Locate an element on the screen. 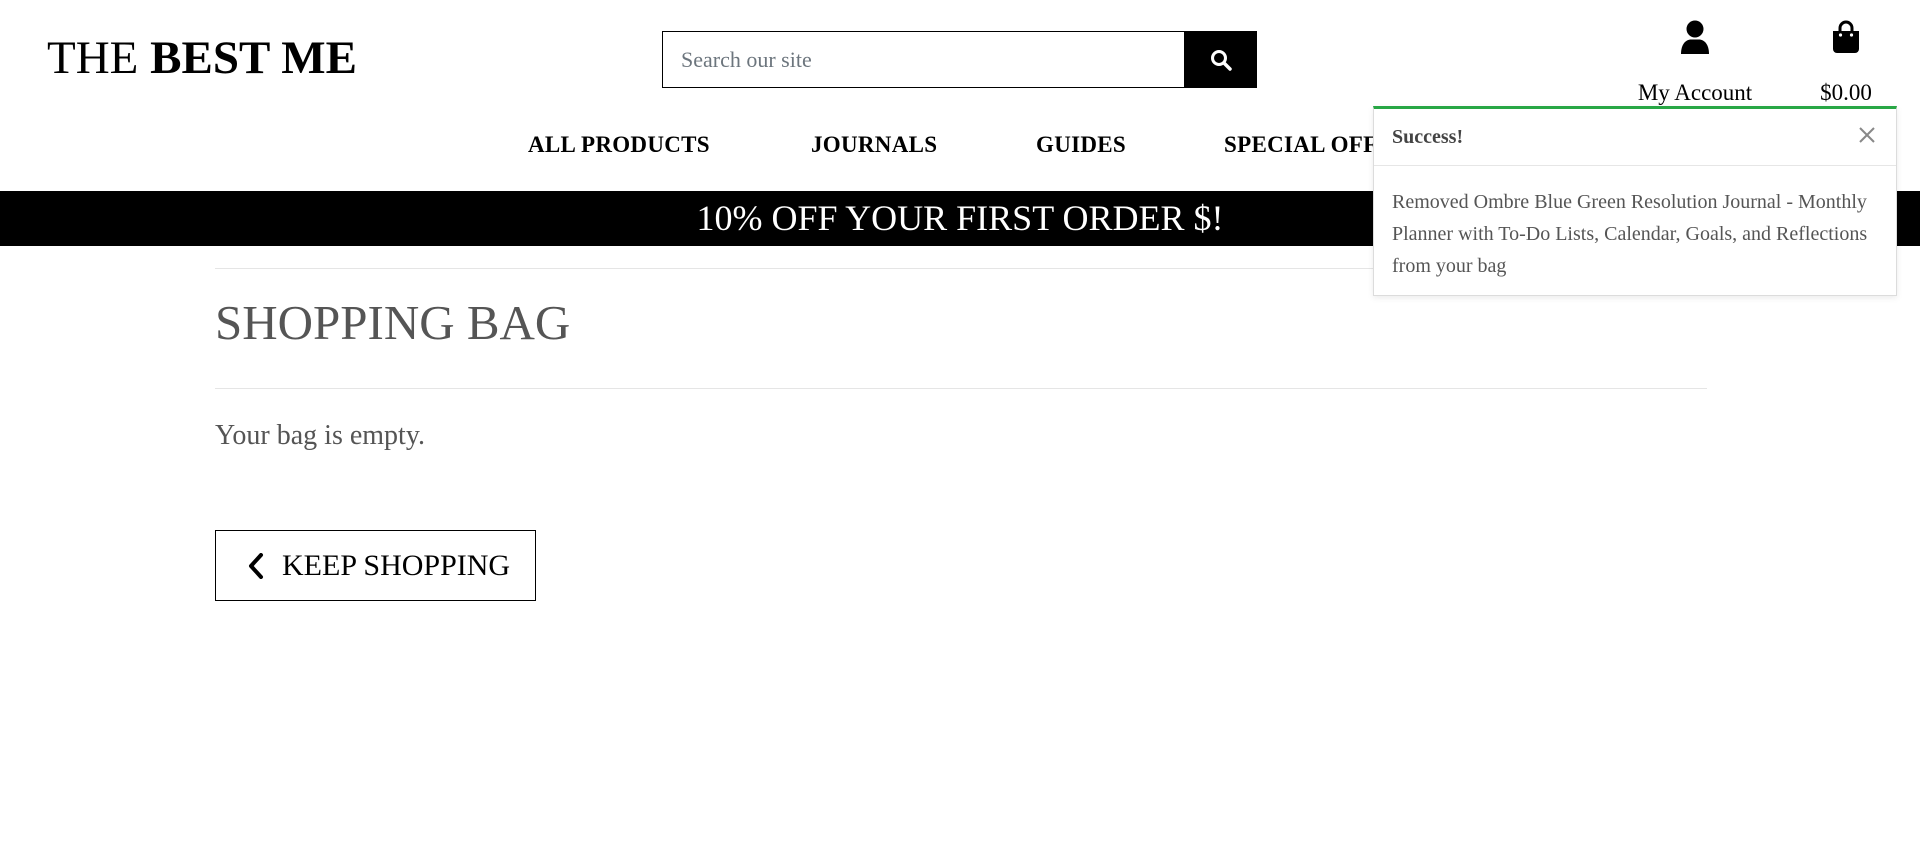 The image size is (1920, 849). chevron-left-icon is located at coordinates (256, 565).